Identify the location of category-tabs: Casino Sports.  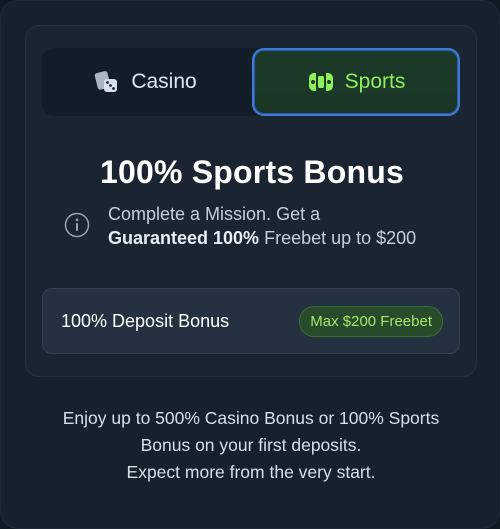
(251, 82).